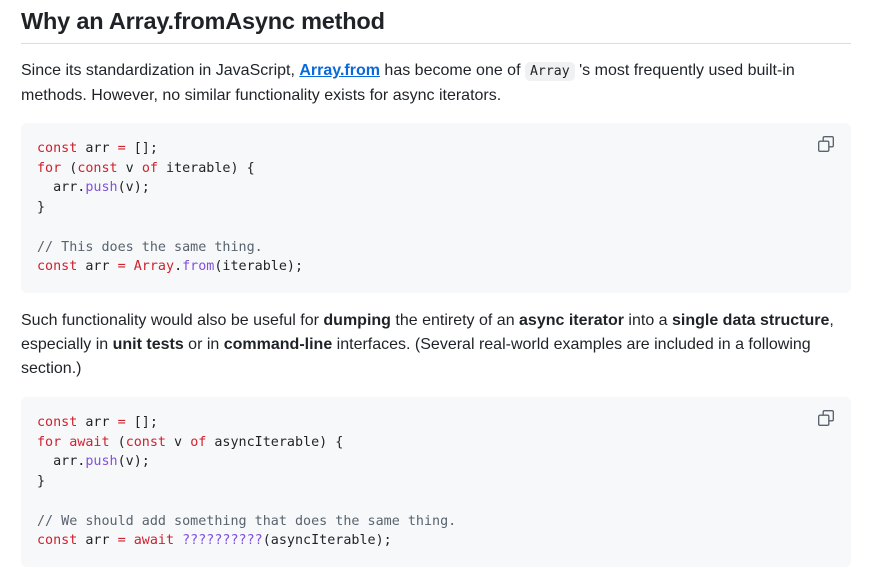  I want to click on para2-text: the entirety of an, so click(455, 320).